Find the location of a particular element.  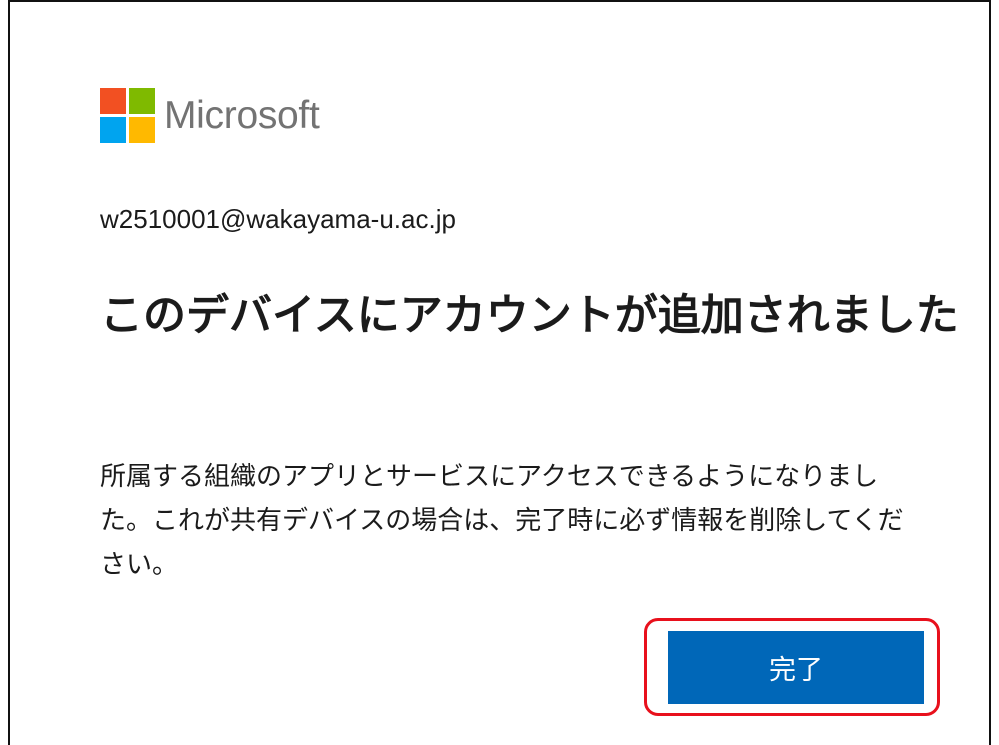

logo-square-blue is located at coordinates (113, 130).